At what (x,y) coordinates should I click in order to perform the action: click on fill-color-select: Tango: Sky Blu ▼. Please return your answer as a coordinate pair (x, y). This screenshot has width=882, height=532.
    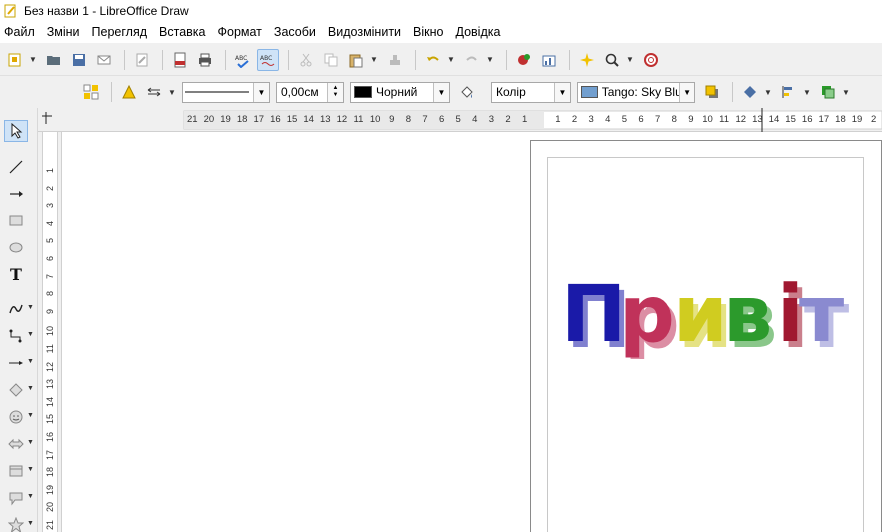
    Looking at the image, I should click on (636, 92).